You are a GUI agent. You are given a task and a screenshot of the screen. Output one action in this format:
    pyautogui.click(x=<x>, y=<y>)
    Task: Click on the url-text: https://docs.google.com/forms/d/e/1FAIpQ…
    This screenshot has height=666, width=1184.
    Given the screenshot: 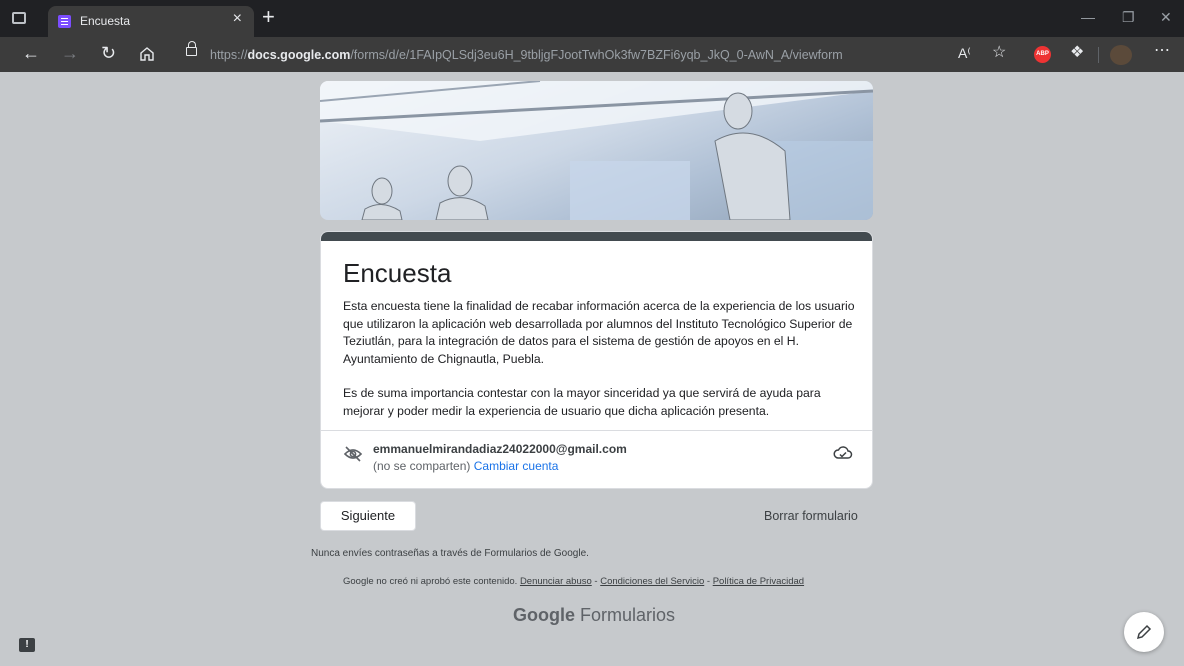 What is the action you would take?
    pyautogui.click(x=526, y=55)
    